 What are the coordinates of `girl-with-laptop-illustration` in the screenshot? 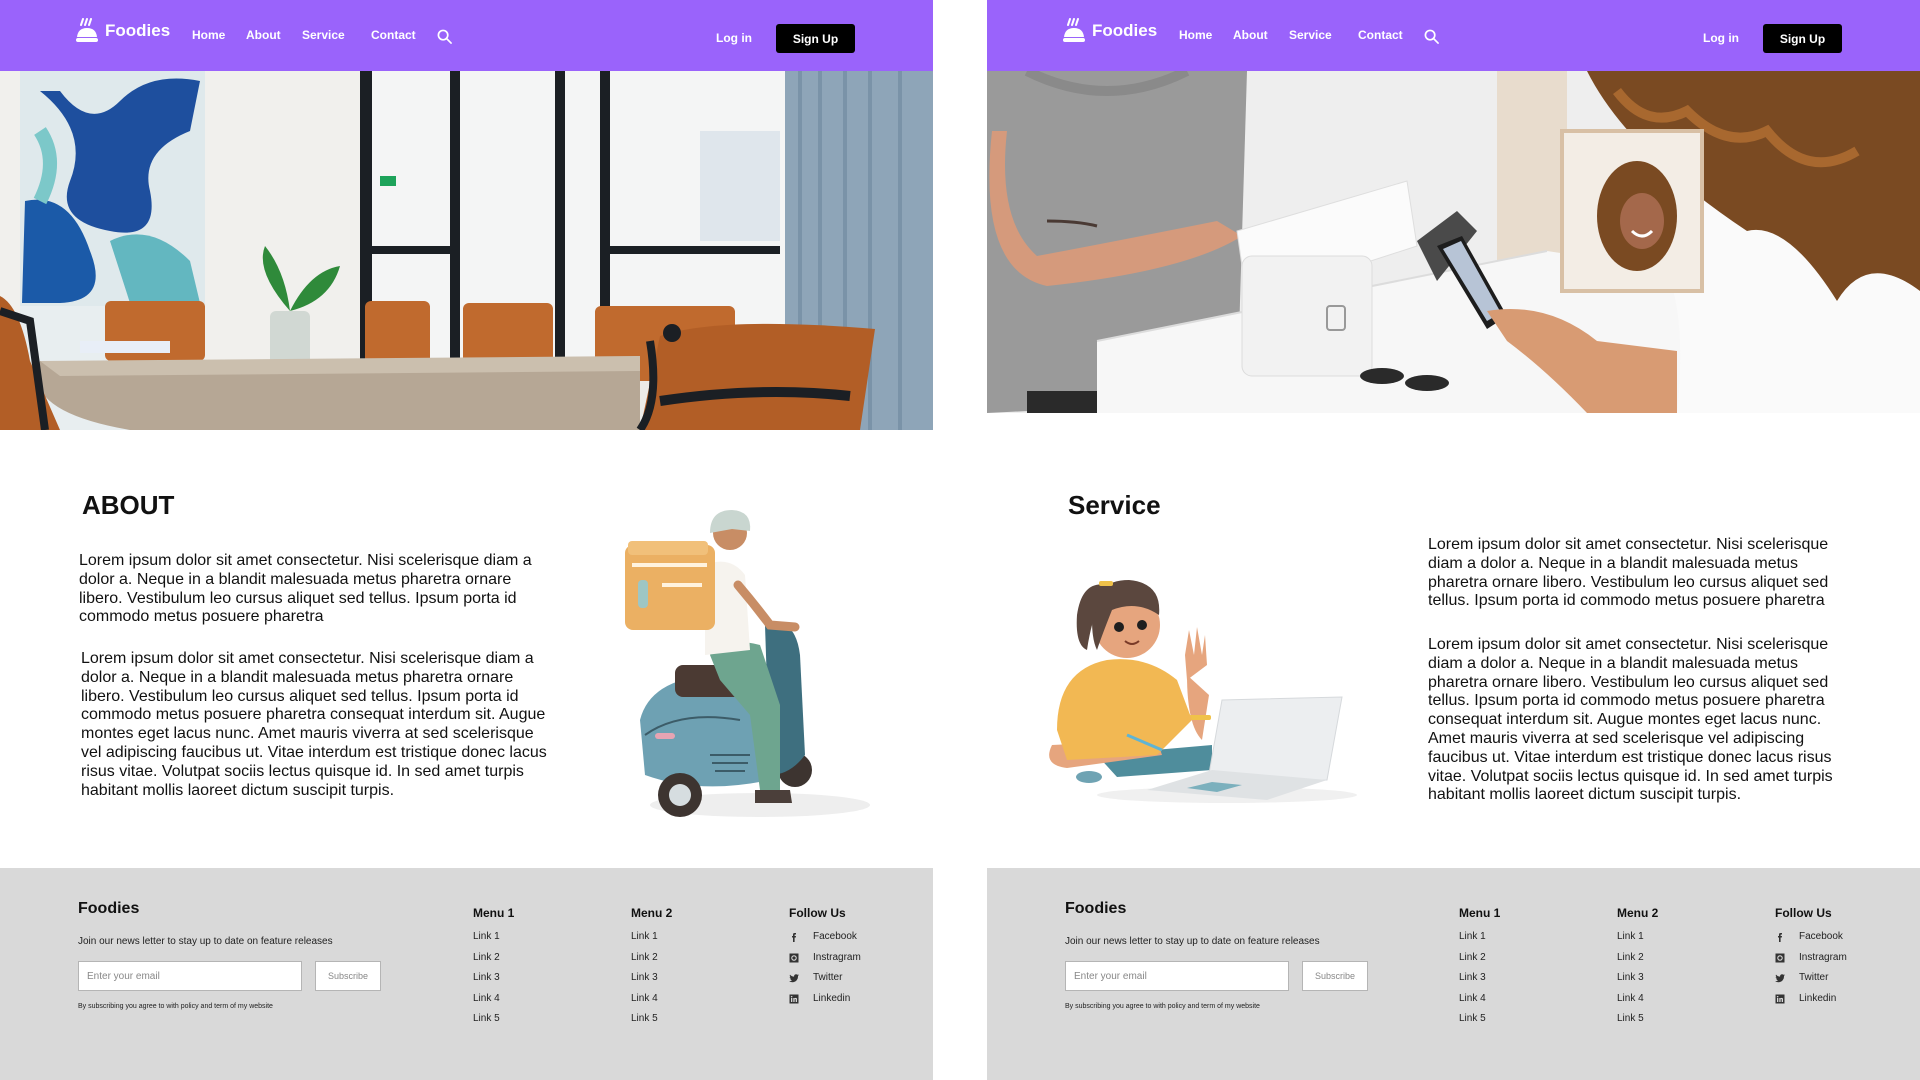 It's located at (1203, 691).